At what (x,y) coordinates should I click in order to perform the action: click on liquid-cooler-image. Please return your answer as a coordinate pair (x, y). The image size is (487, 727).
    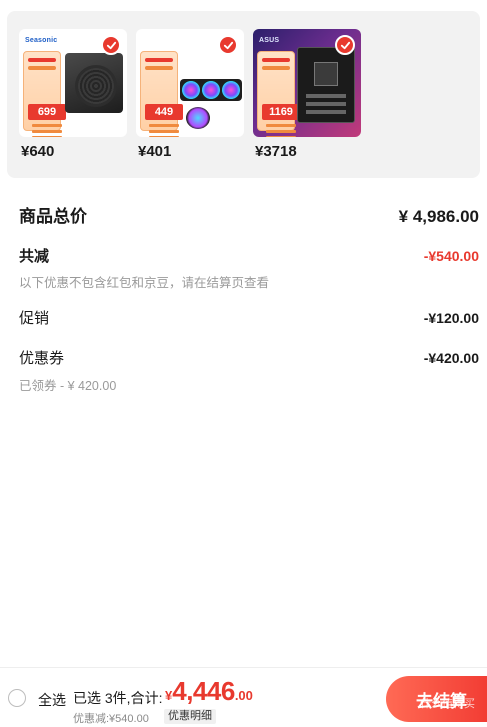
    Looking at the image, I should click on (211, 90).